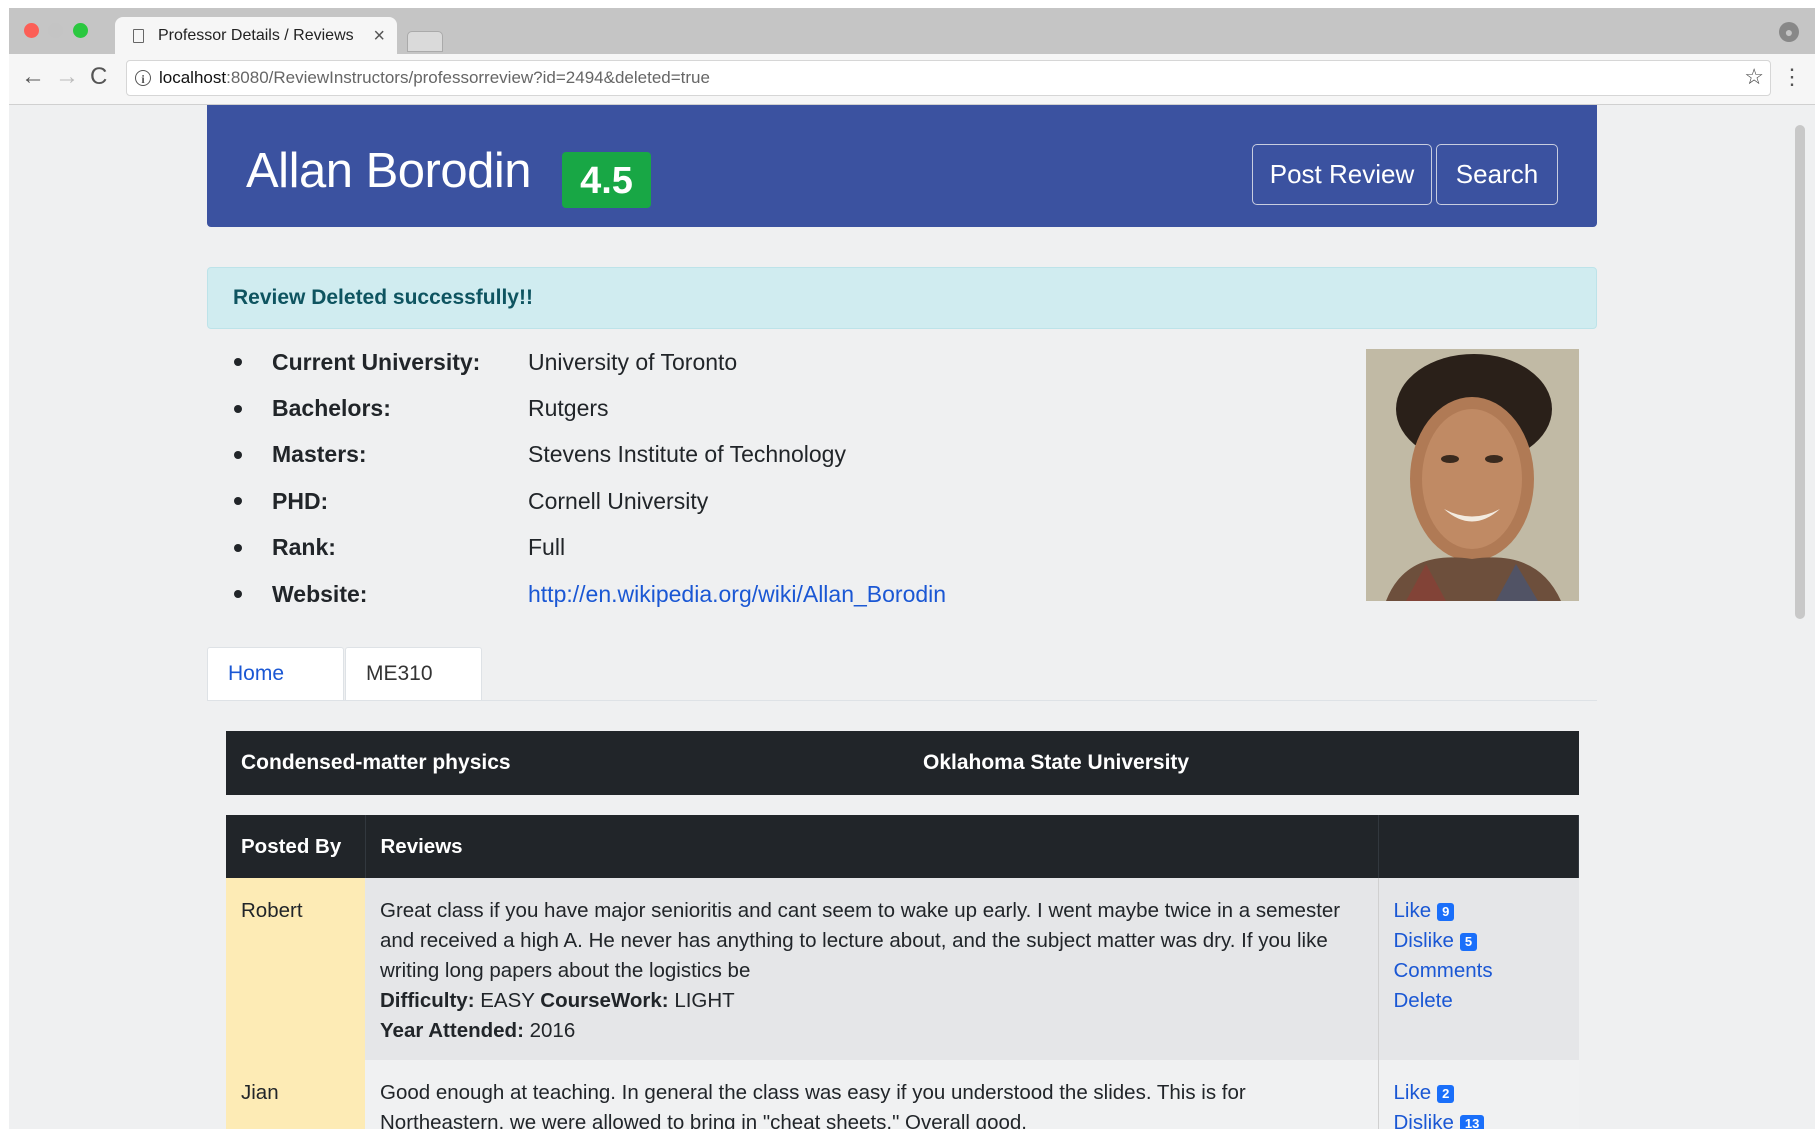  What do you see at coordinates (376, 361) in the screenshot?
I see `detail-label: Current University:` at bounding box center [376, 361].